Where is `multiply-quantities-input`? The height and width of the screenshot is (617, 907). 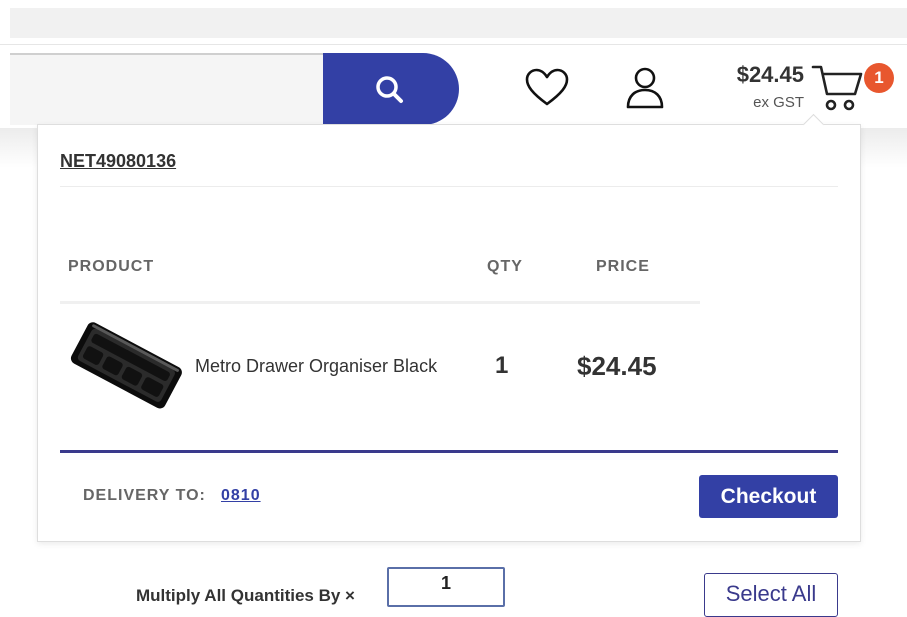
multiply-quantities-input is located at coordinates (446, 587).